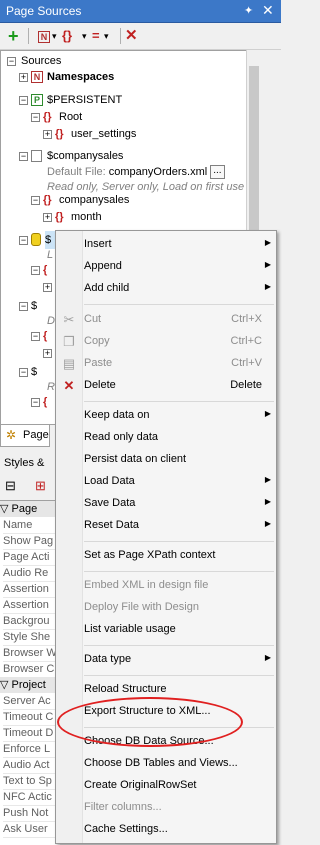  What do you see at coordinates (31, 653) in the screenshot?
I see `property-row: Browser W` at bounding box center [31, 653].